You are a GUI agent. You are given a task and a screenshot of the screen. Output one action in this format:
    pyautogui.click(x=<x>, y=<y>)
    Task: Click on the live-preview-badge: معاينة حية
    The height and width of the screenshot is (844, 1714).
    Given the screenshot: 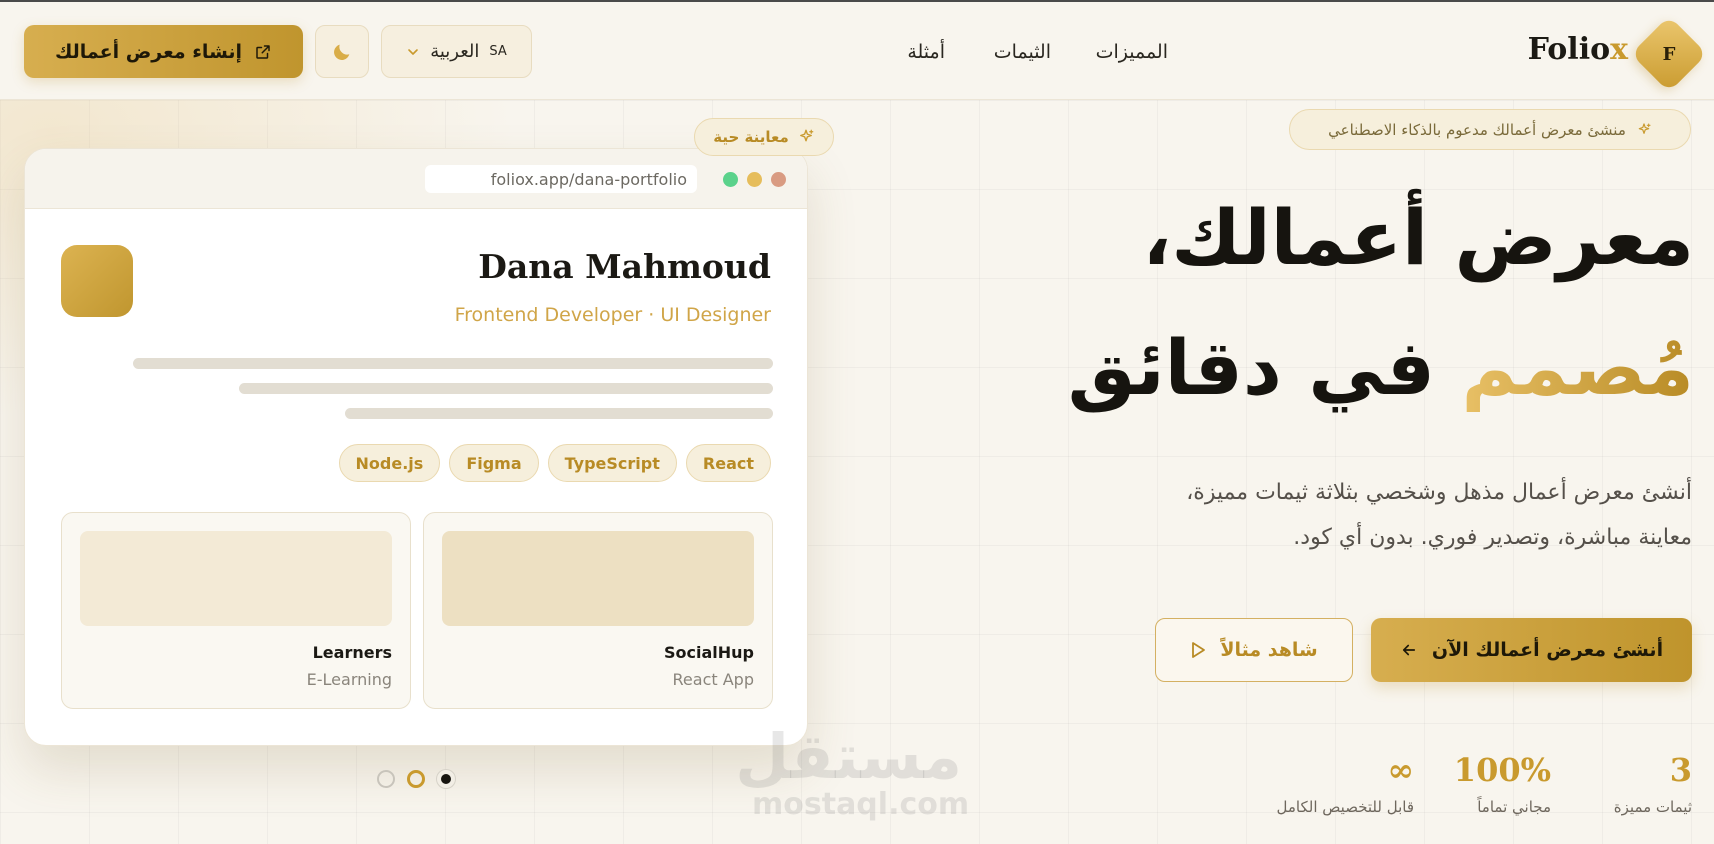 What is the action you would take?
    pyautogui.click(x=764, y=137)
    